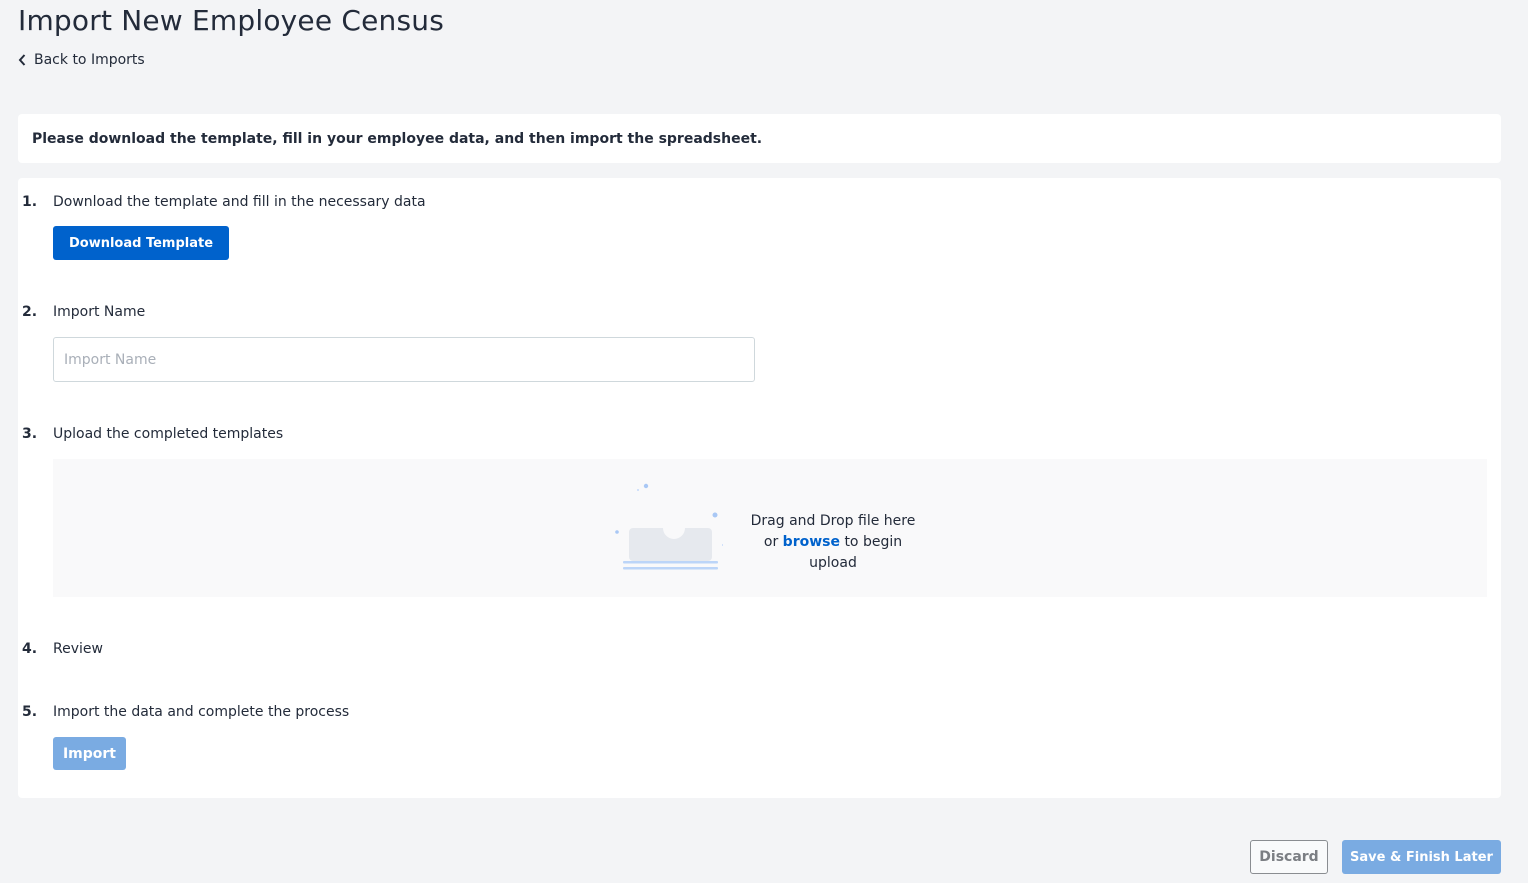 This screenshot has width=1528, height=883. Describe the element at coordinates (22, 60) in the screenshot. I see `chevron-left-icon` at that location.